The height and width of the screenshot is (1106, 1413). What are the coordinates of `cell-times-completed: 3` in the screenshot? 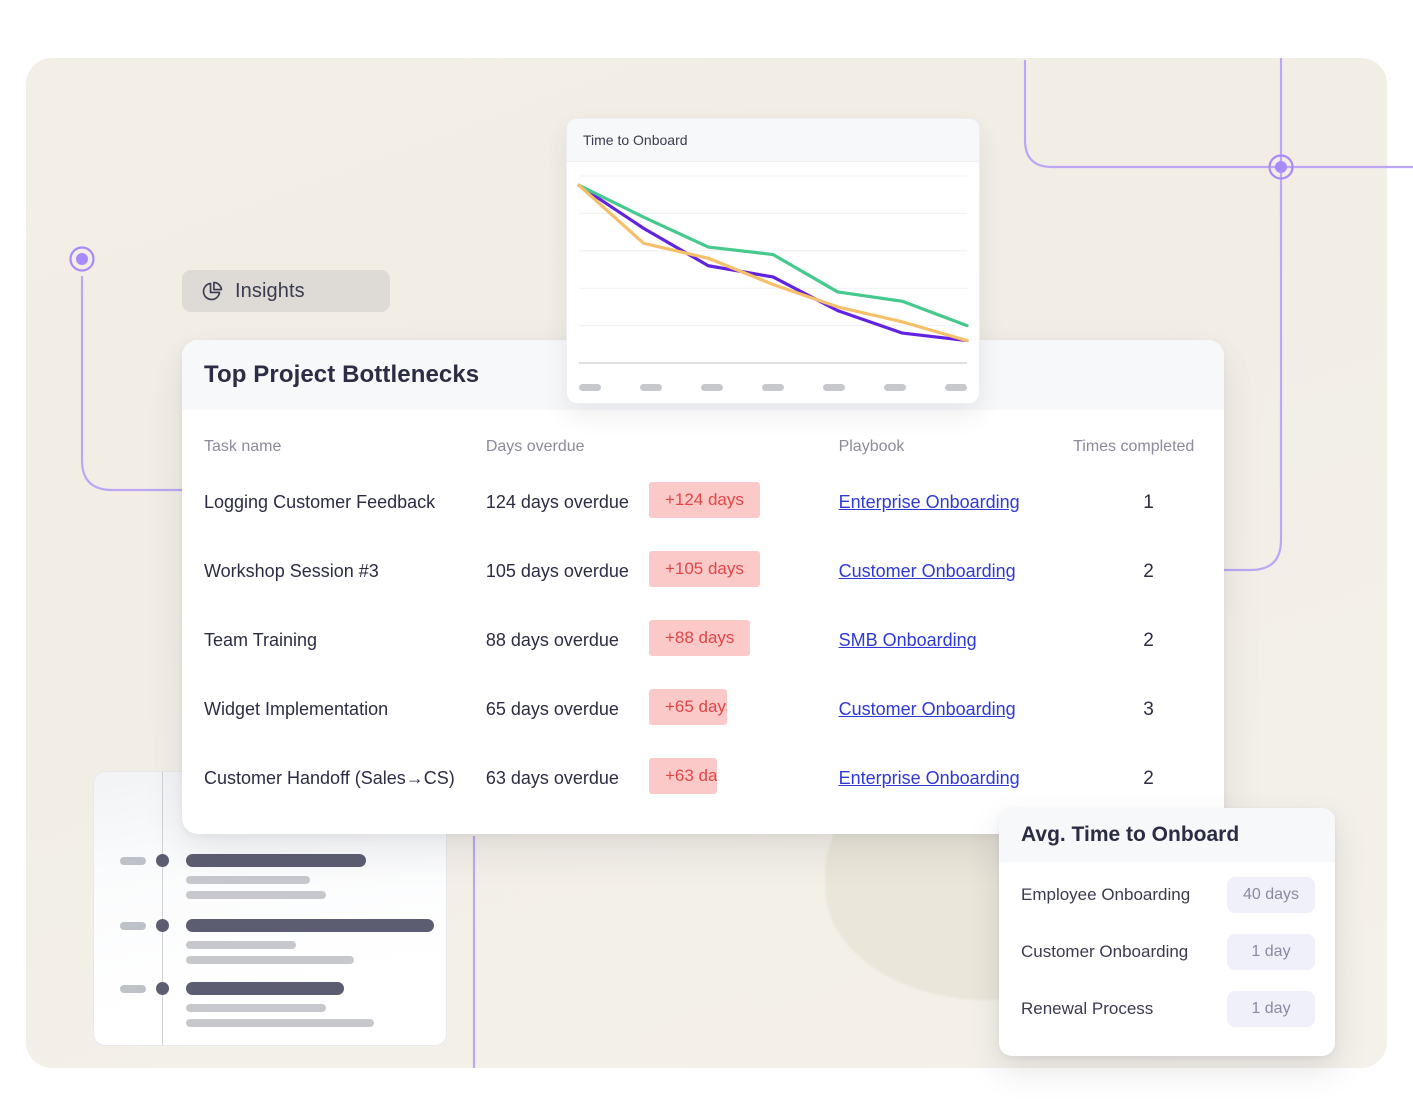 It's located at (1148, 709).